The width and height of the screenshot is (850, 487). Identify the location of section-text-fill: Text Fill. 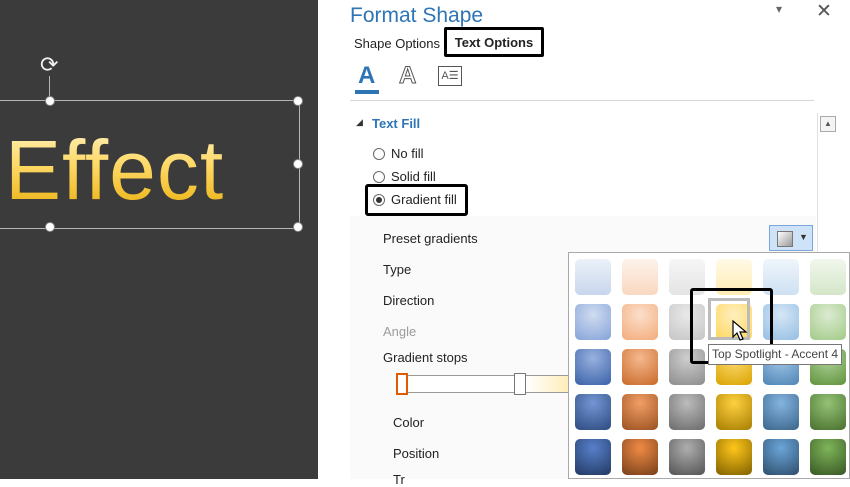
(396, 123).